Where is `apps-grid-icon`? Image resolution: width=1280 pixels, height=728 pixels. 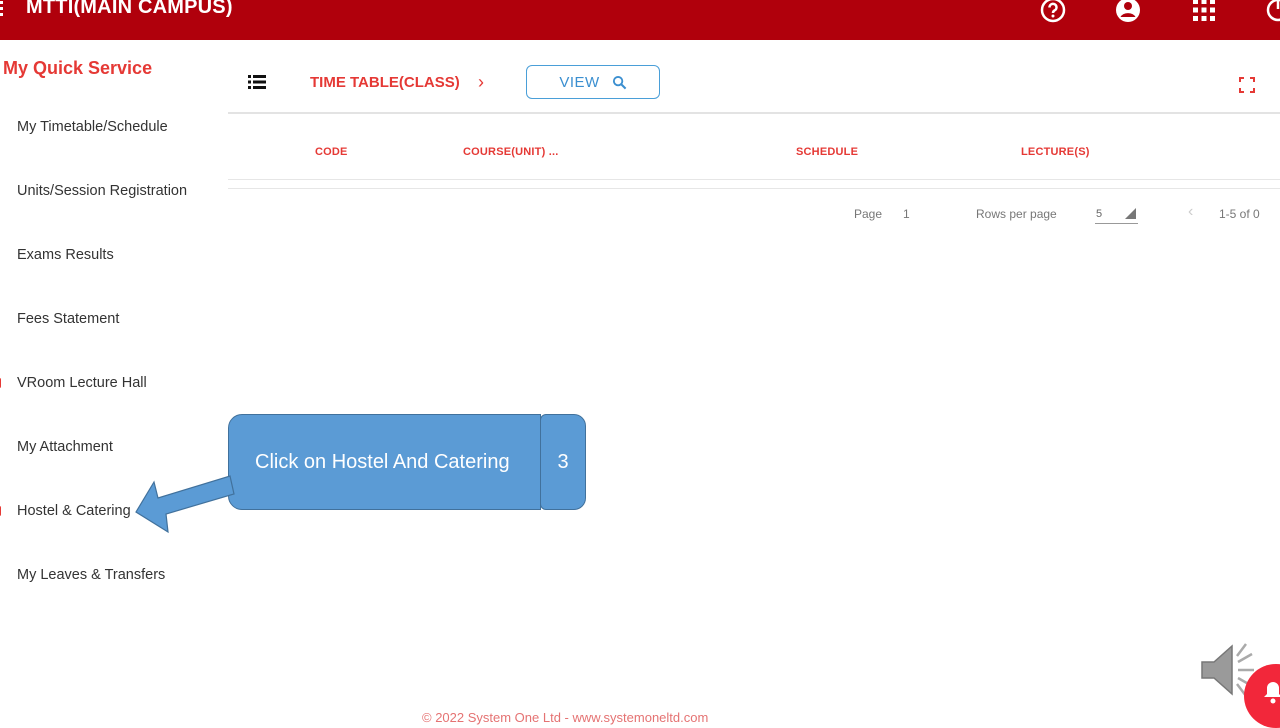
apps-grid-icon is located at coordinates (1204, 12).